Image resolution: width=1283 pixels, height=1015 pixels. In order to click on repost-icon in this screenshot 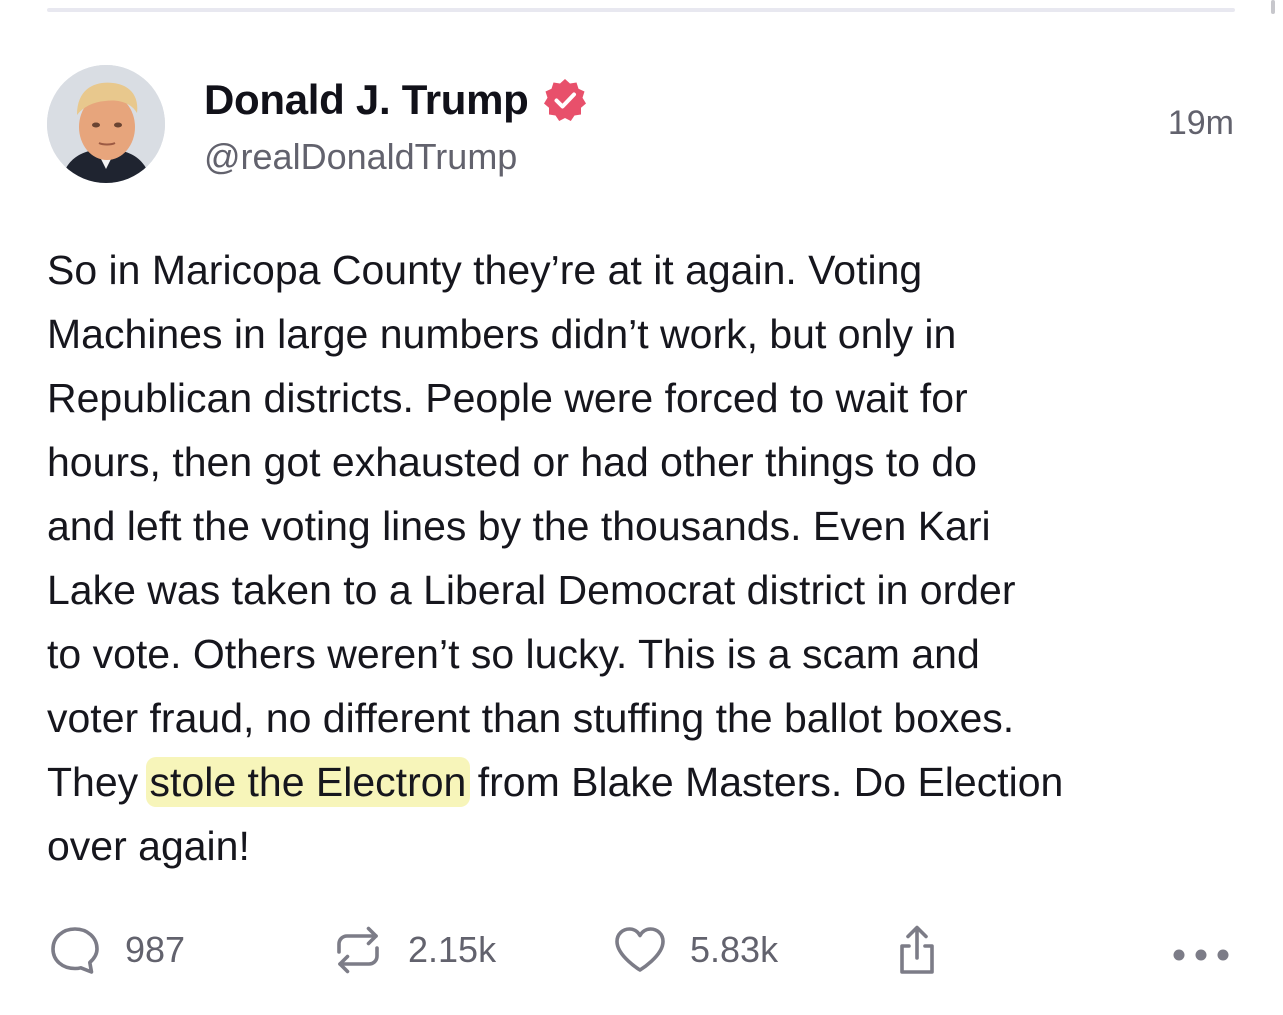, I will do `click(358, 950)`.